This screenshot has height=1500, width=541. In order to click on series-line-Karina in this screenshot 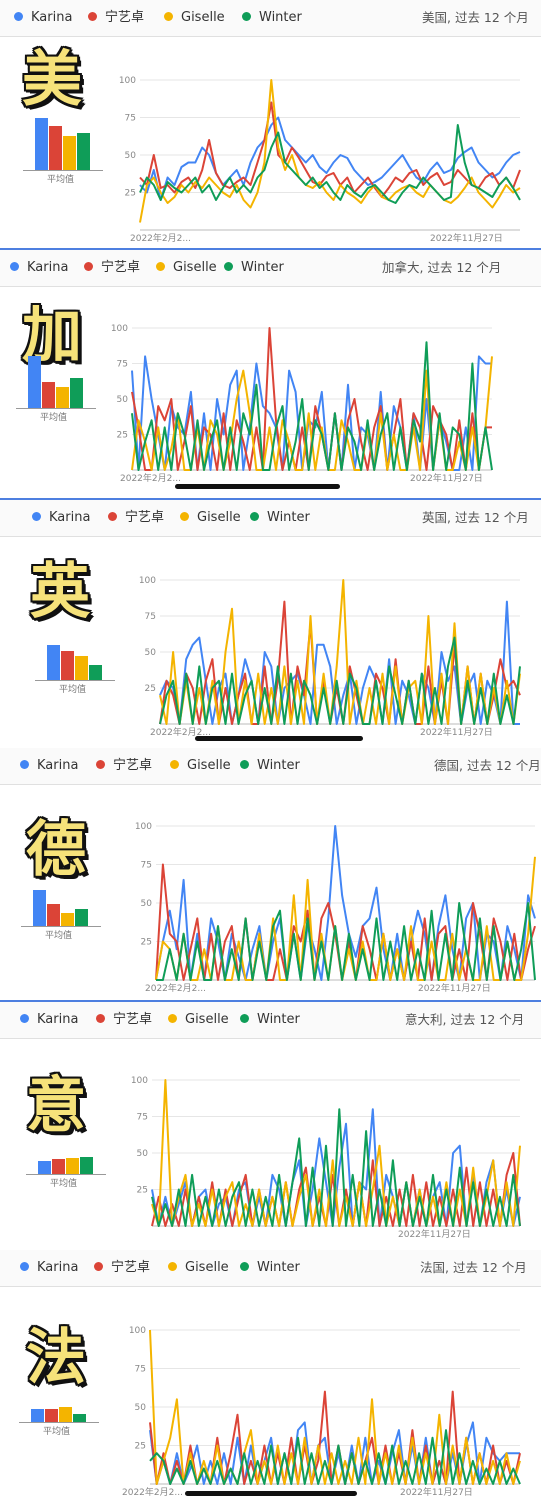, I will do `click(311, 413)`.